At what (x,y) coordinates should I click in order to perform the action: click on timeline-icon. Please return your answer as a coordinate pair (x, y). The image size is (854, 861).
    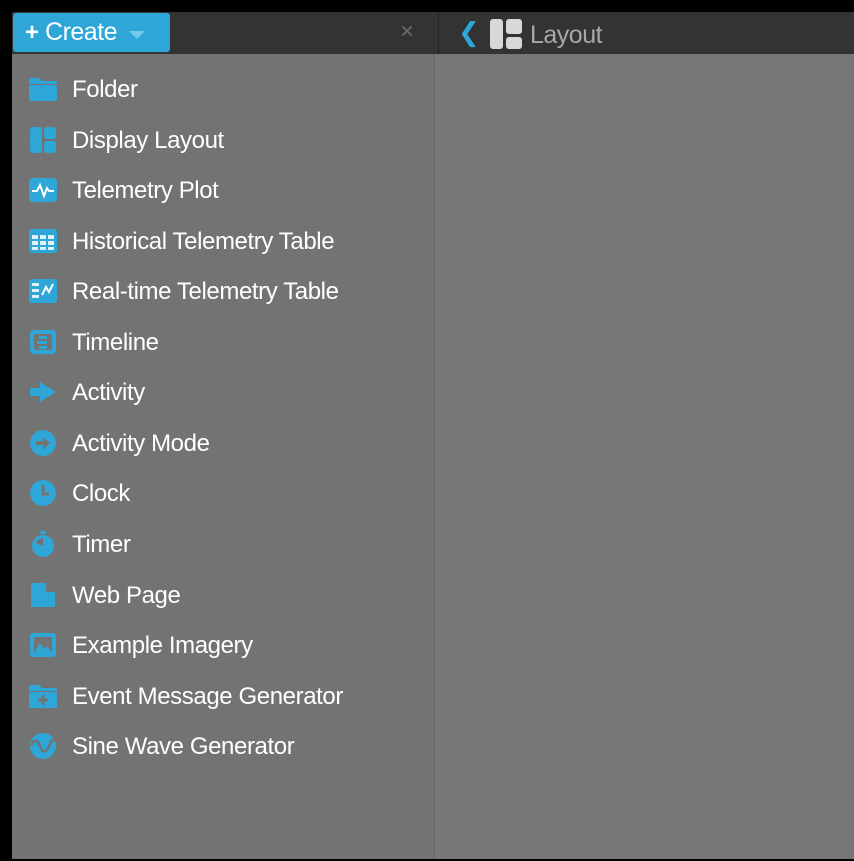
    Looking at the image, I should click on (43, 342).